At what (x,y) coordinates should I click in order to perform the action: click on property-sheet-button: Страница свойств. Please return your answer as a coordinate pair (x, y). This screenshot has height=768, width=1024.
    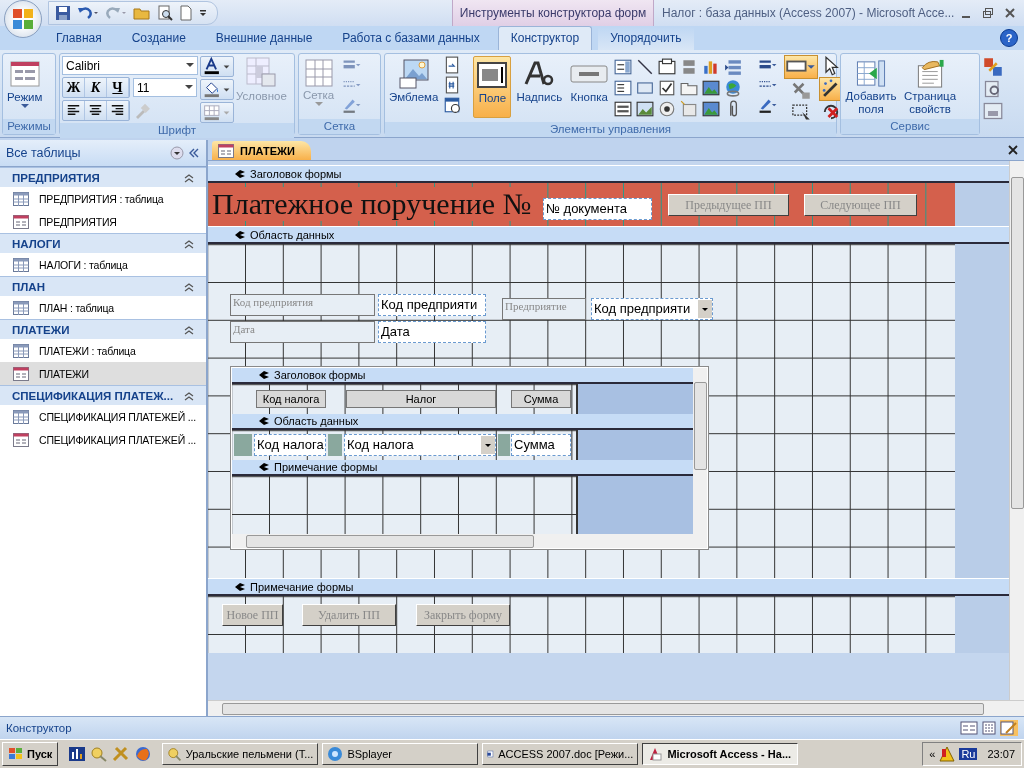
    Looking at the image, I should click on (930, 87).